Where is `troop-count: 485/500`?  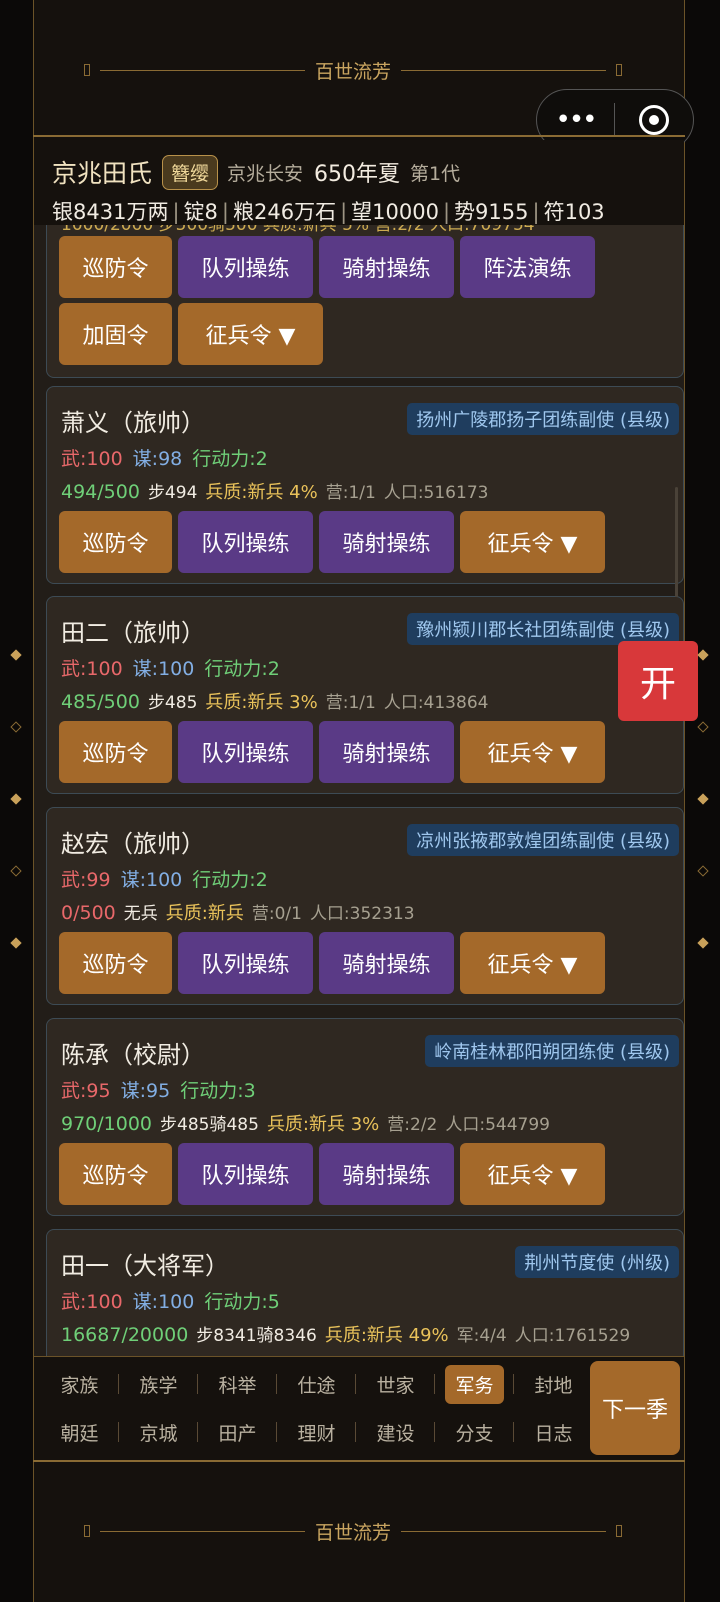 troop-count: 485/500 is located at coordinates (100, 702).